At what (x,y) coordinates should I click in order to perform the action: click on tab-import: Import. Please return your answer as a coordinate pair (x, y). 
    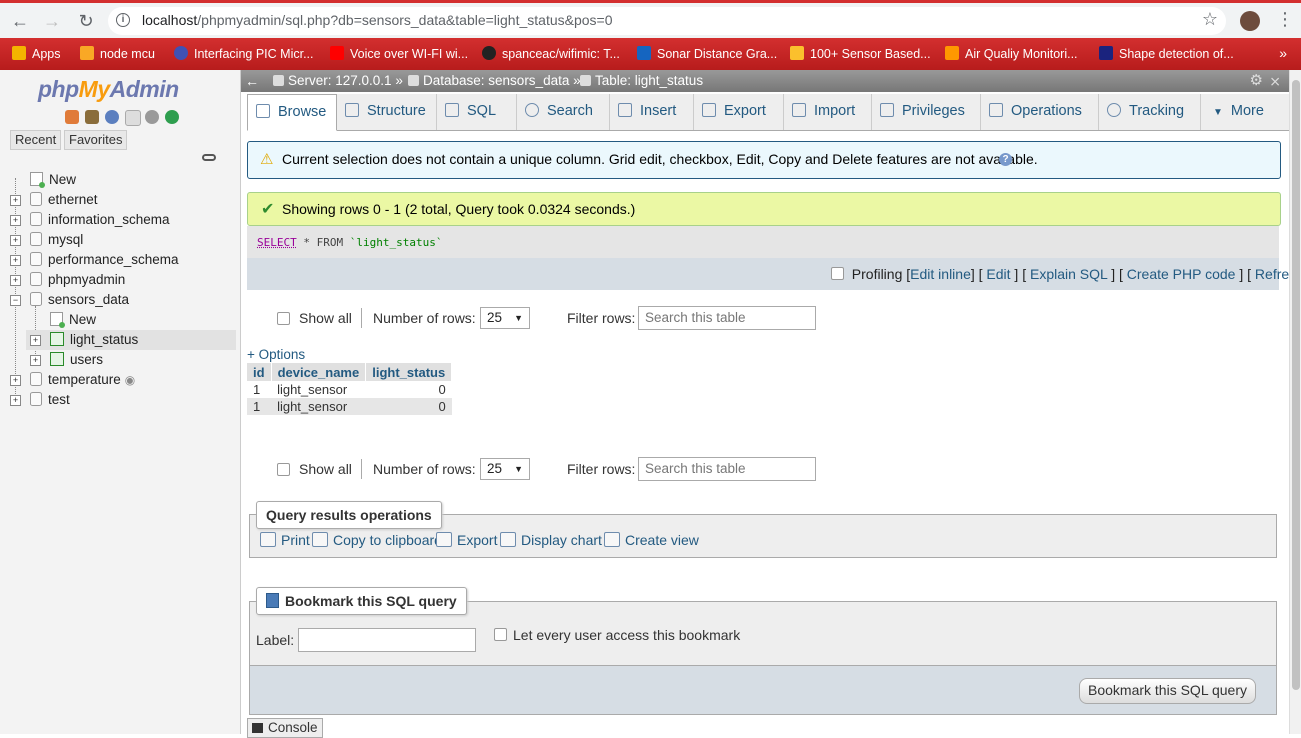
    Looking at the image, I should click on (828, 112).